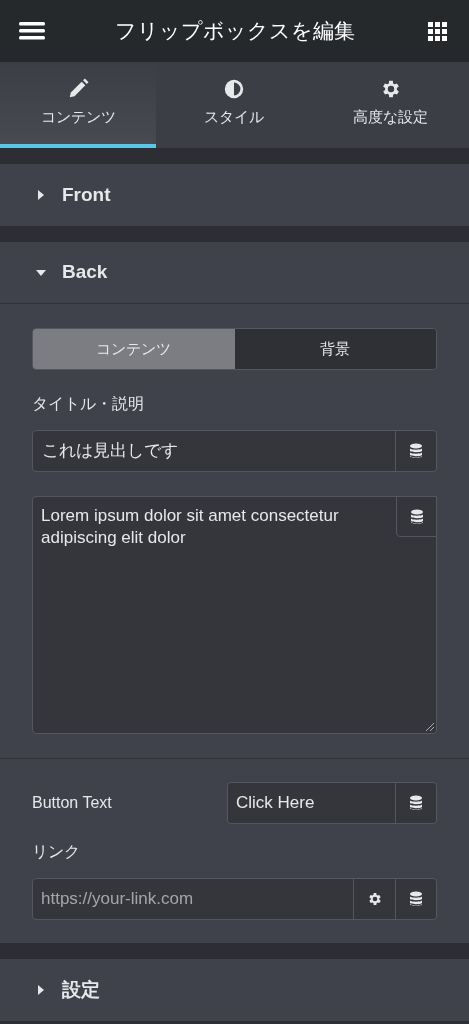  What do you see at coordinates (234, 990) in the screenshot?
I see `section-header: 設定` at bounding box center [234, 990].